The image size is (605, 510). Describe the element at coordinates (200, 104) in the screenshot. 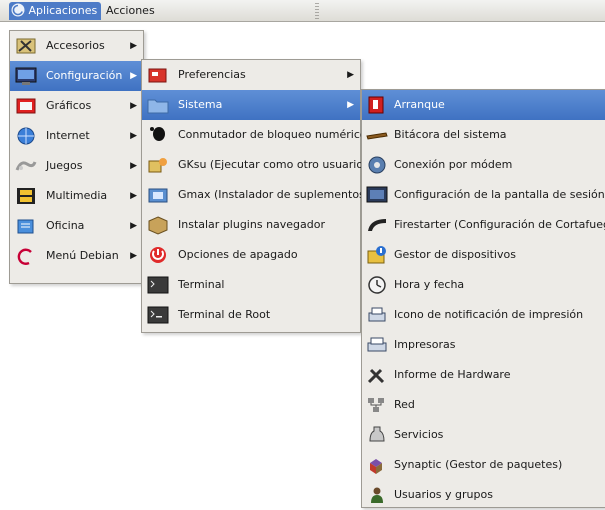

I see `config-menu-item-label: Sistema` at that location.